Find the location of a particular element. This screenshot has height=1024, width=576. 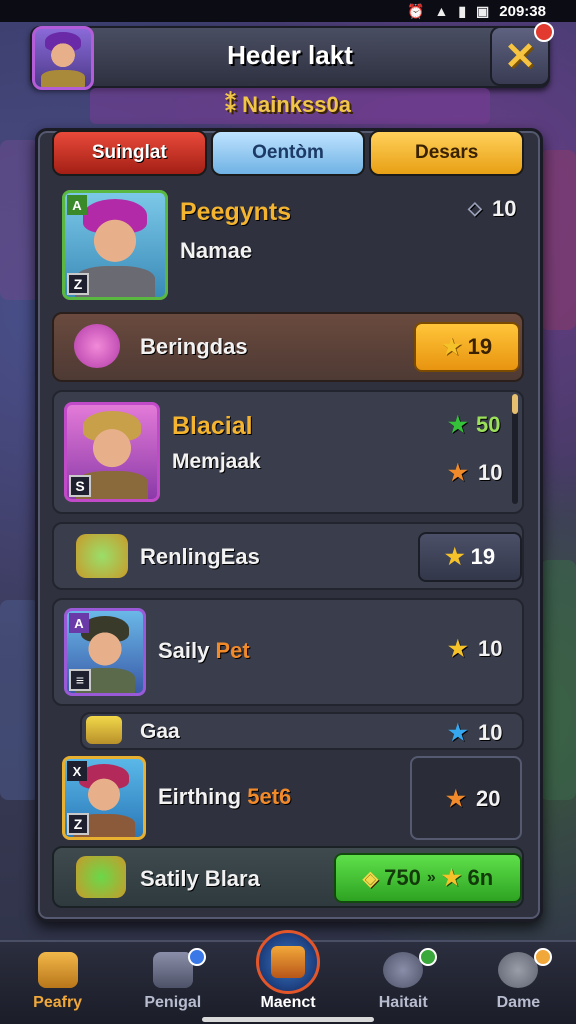

tab-suinglat: Suinglat is located at coordinates (129, 153).